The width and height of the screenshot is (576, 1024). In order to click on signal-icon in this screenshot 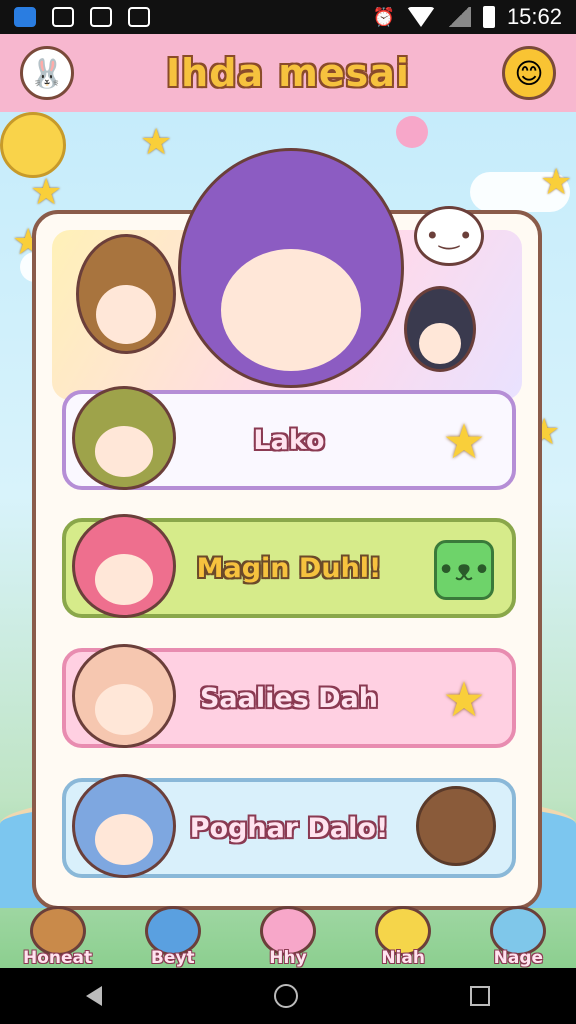, I will do `click(458, 17)`.